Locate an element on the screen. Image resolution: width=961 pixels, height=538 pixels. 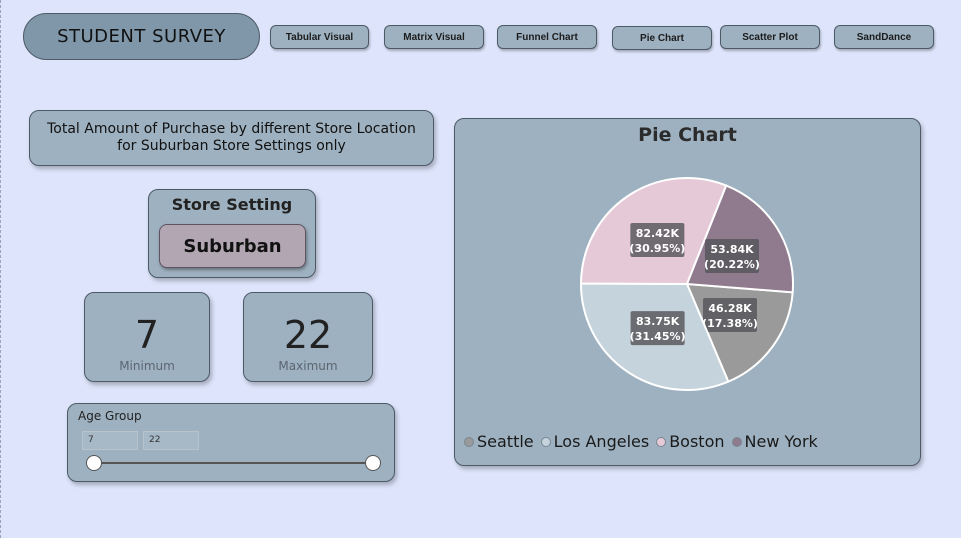
nav-button-label: Tabular Visual is located at coordinates (319, 37).